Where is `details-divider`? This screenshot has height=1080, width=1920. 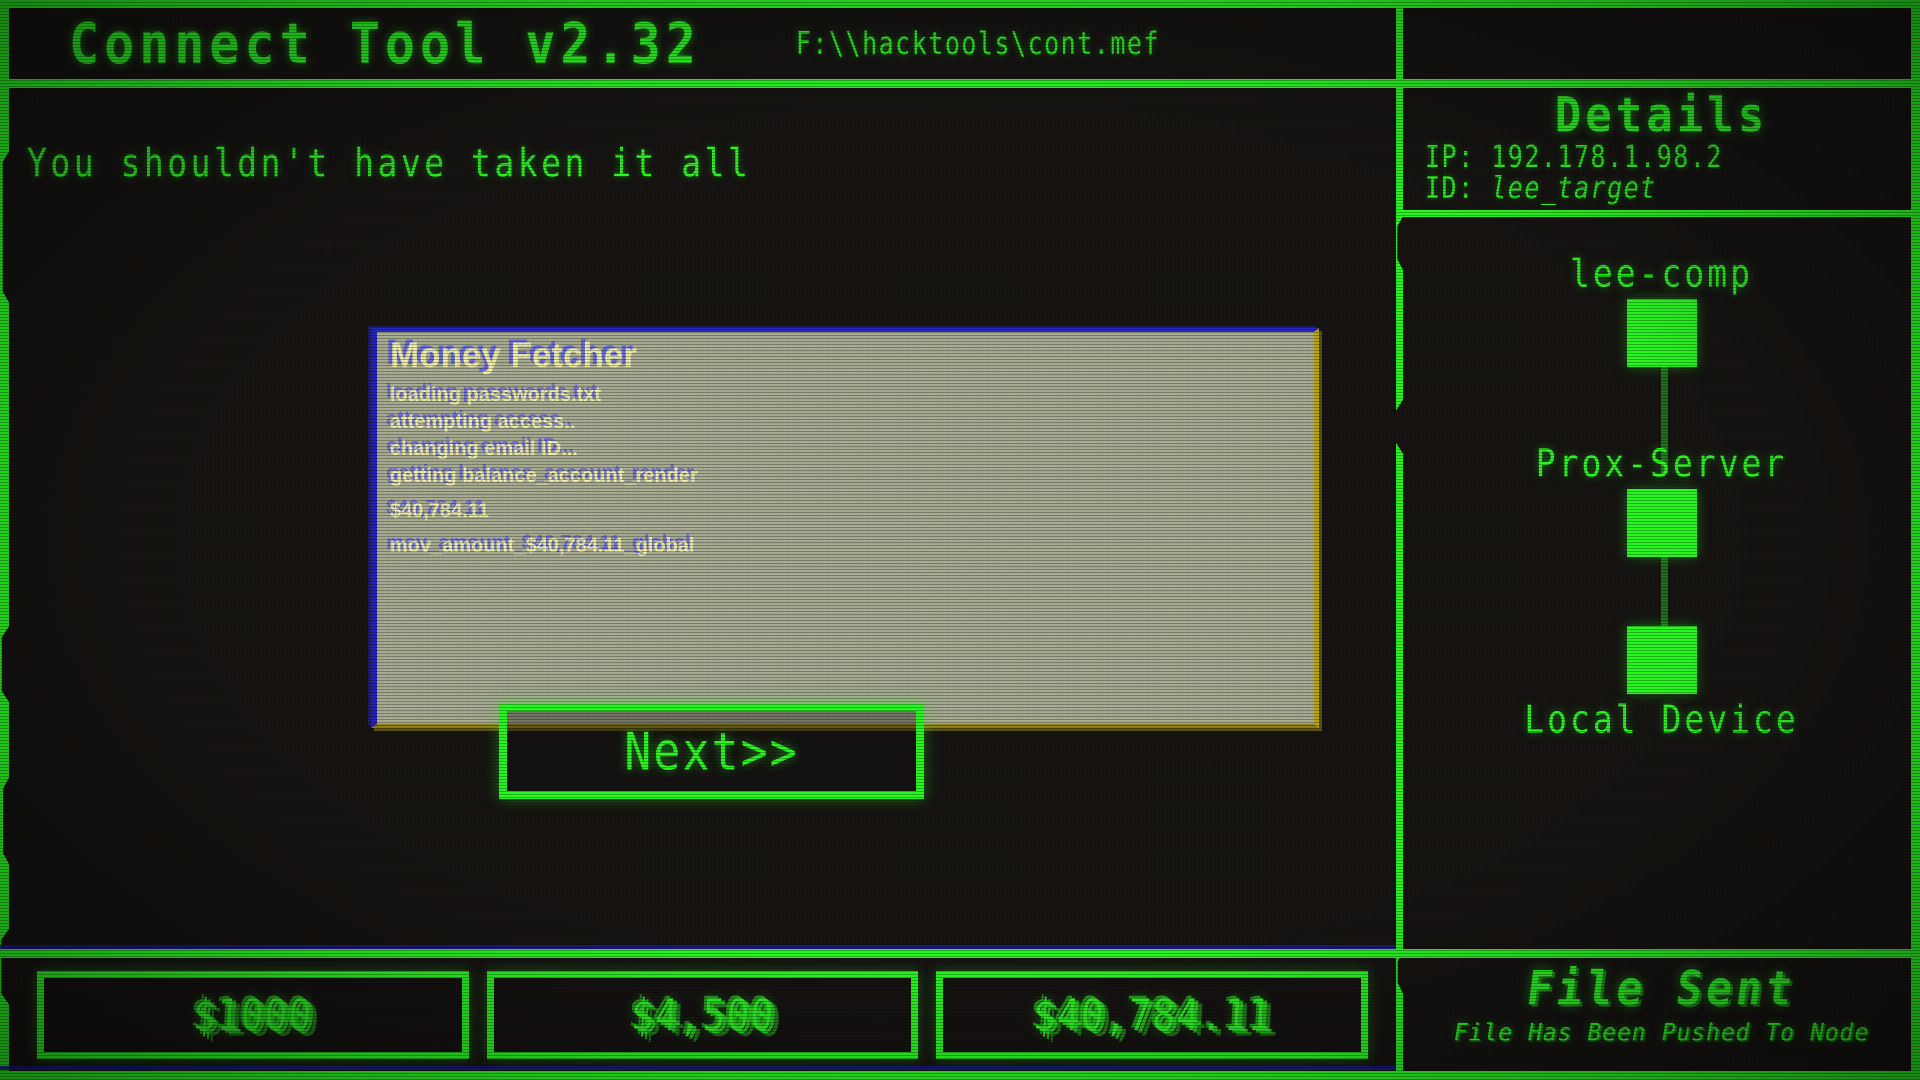
details-divider is located at coordinates (1658, 213).